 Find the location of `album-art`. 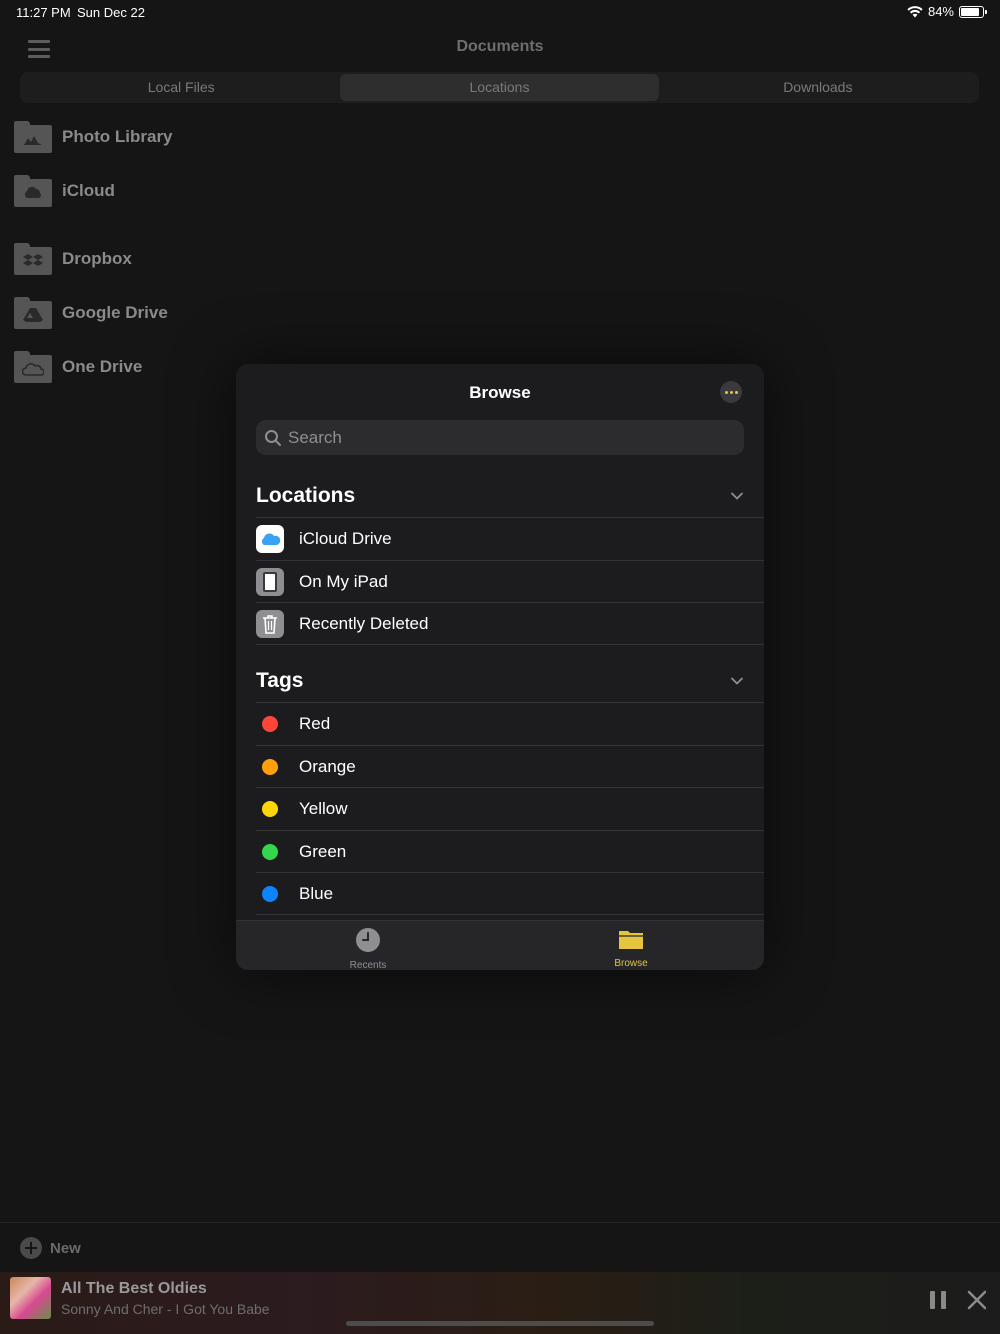

album-art is located at coordinates (30, 1298).